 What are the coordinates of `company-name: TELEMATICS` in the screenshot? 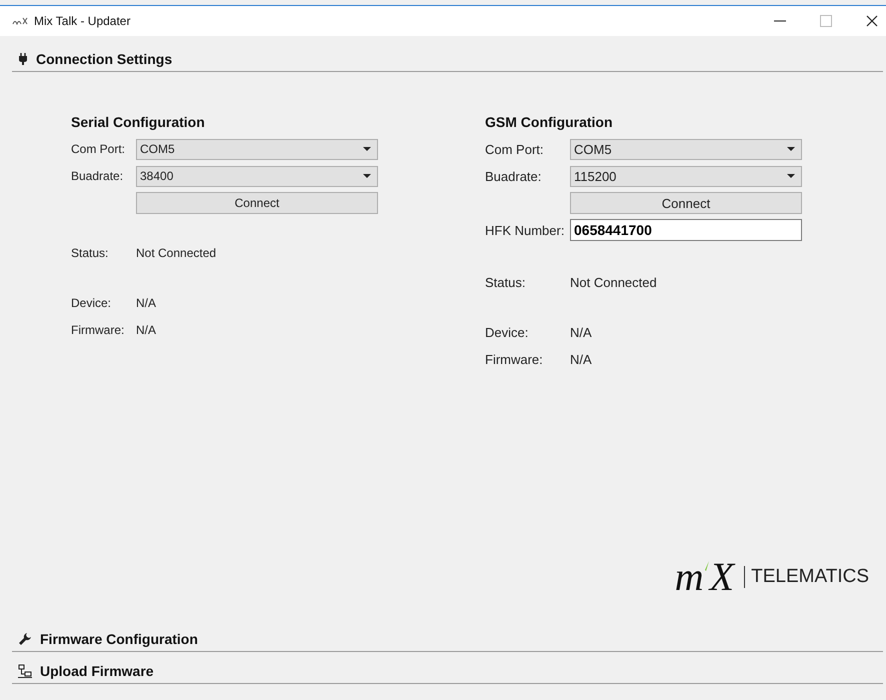 It's located at (806, 577).